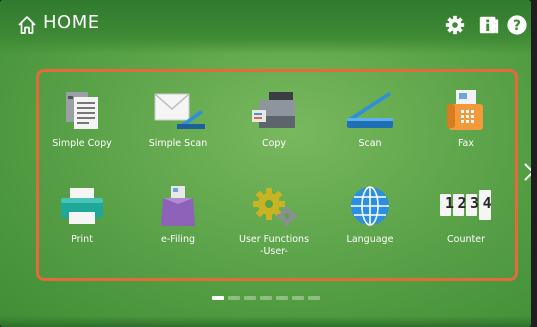 This screenshot has height=327, width=537. I want to click on app-copy: Copy, so click(274, 119).